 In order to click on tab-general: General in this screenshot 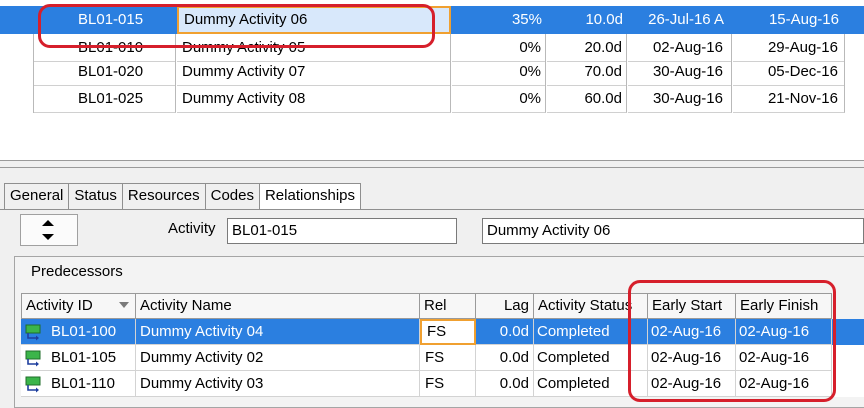, I will do `click(37, 196)`.